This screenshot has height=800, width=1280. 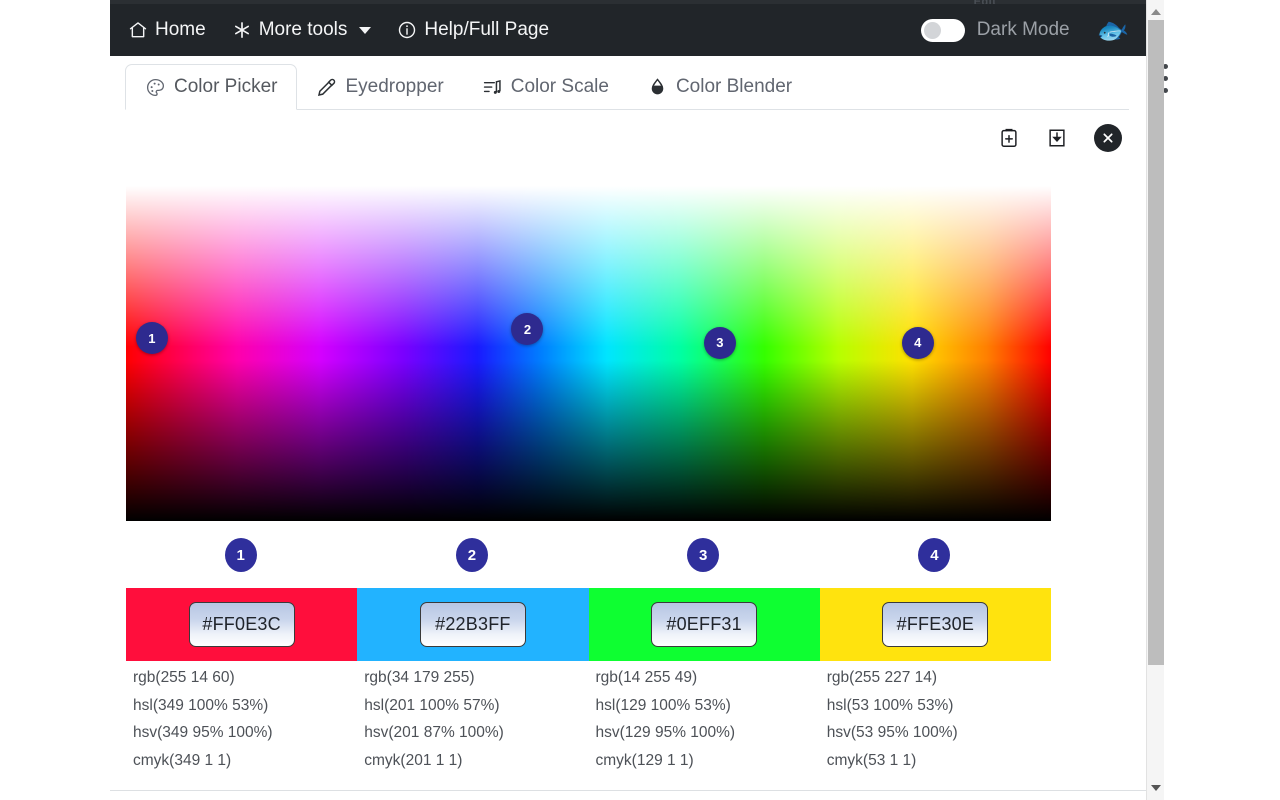 What do you see at coordinates (932, 30) in the screenshot?
I see `toggle-knob` at bounding box center [932, 30].